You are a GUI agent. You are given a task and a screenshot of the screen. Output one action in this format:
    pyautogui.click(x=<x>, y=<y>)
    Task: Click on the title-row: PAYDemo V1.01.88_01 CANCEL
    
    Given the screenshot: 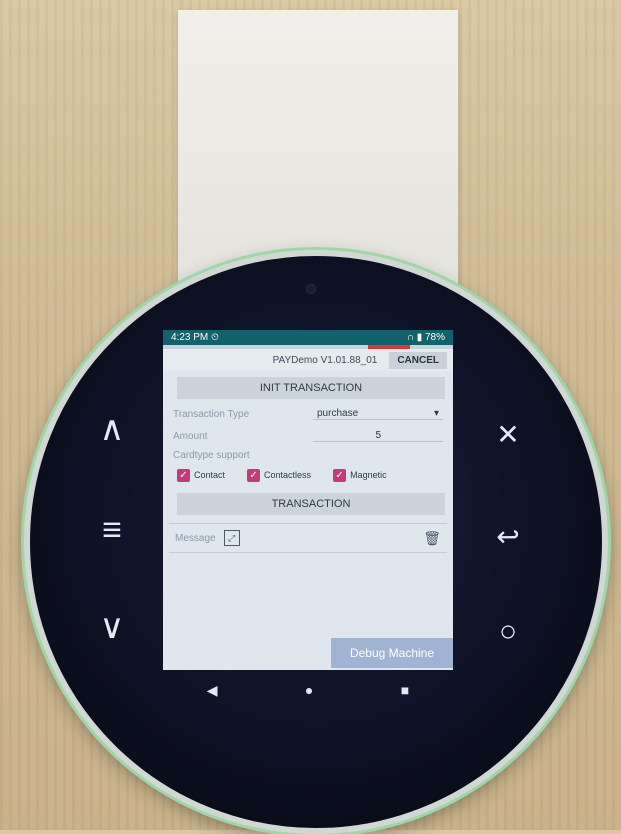 What is the action you would take?
    pyautogui.click(x=308, y=360)
    